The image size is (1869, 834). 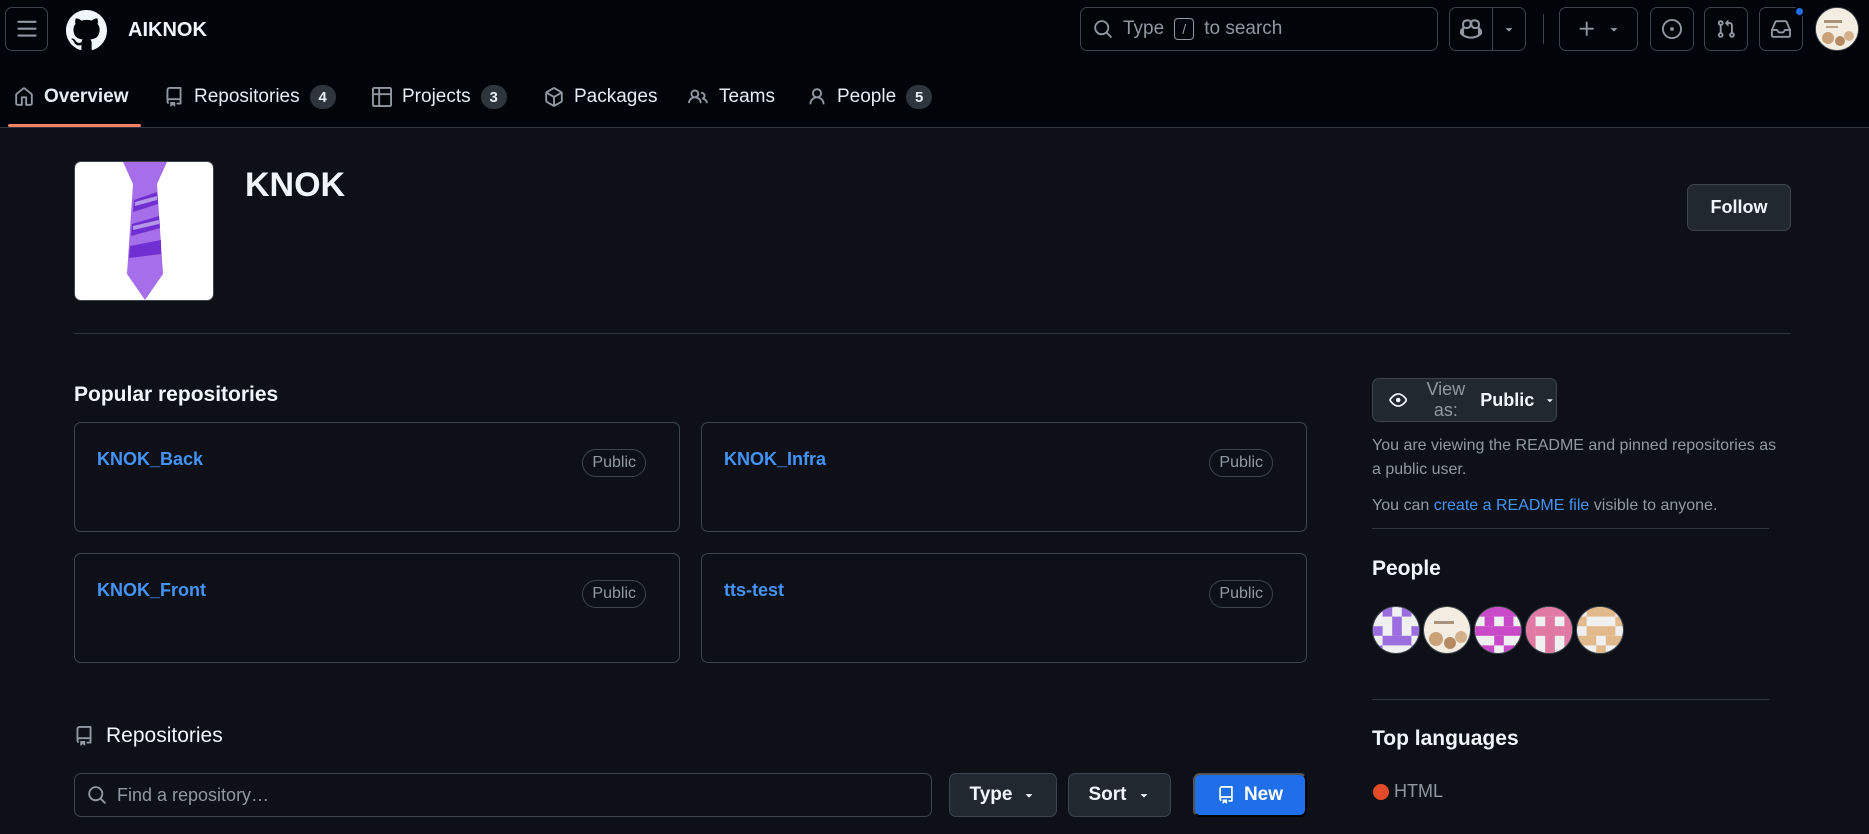 What do you see at coordinates (86, 96) in the screenshot?
I see `tab-label: Overview` at bounding box center [86, 96].